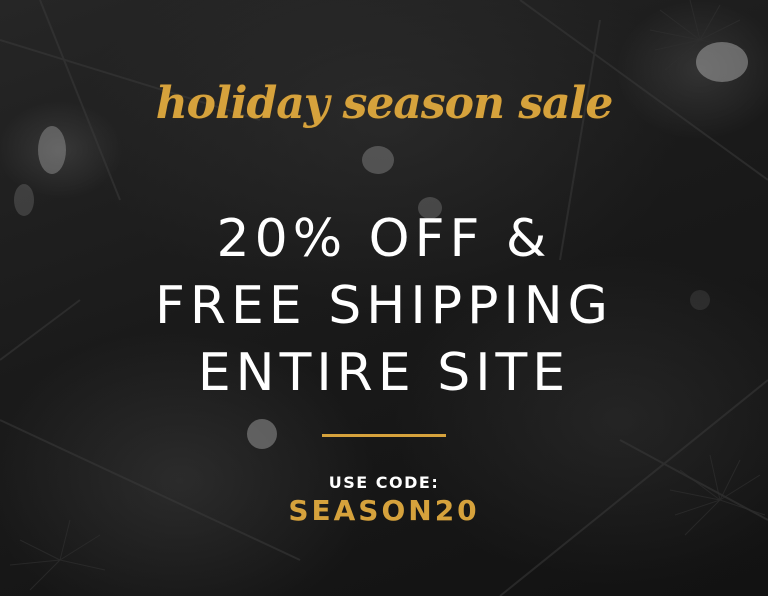 This screenshot has width=768, height=596. I want to click on headline-line-scope: ENTIRE SITE, so click(384, 373).